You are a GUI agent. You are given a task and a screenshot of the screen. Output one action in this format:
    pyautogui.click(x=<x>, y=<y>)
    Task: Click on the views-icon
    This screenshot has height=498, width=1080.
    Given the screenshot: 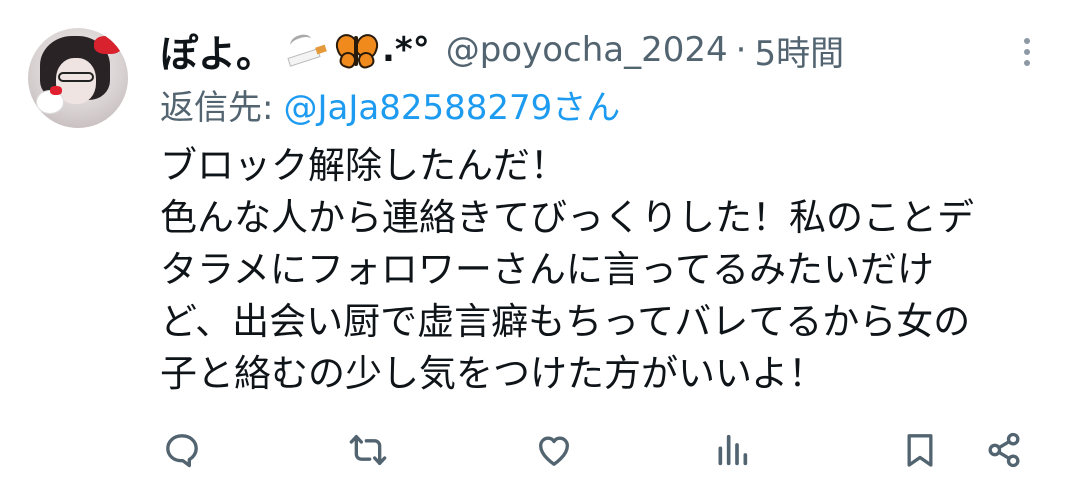 What is the action you would take?
    pyautogui.click(x=733, y=450)
    